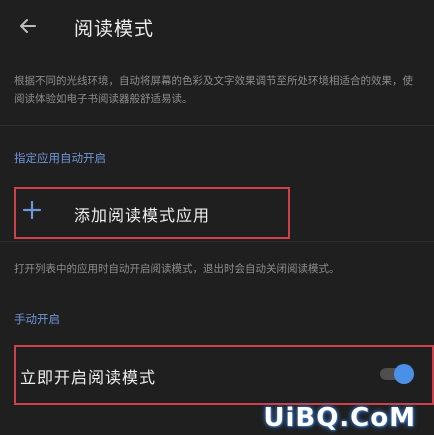 The width and height of the screenshot is (434, 435). I want to click on app-header: 阅读模式, so click(217, 28).